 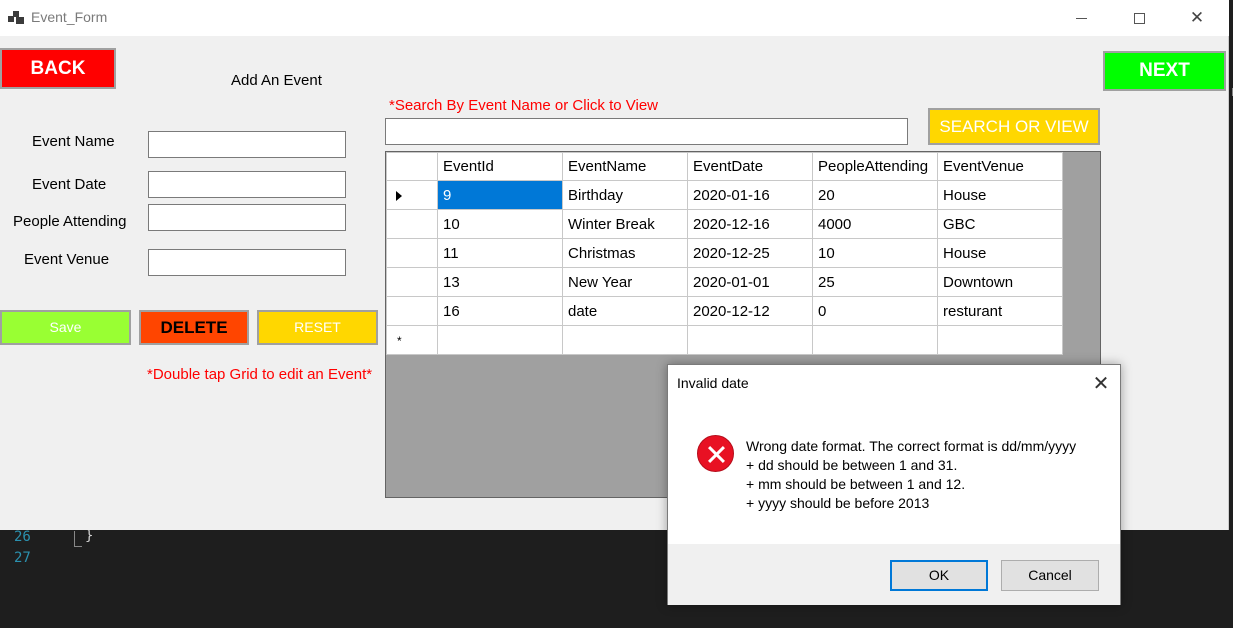 I want to click on new-row: *, so click(x=724, y=340).